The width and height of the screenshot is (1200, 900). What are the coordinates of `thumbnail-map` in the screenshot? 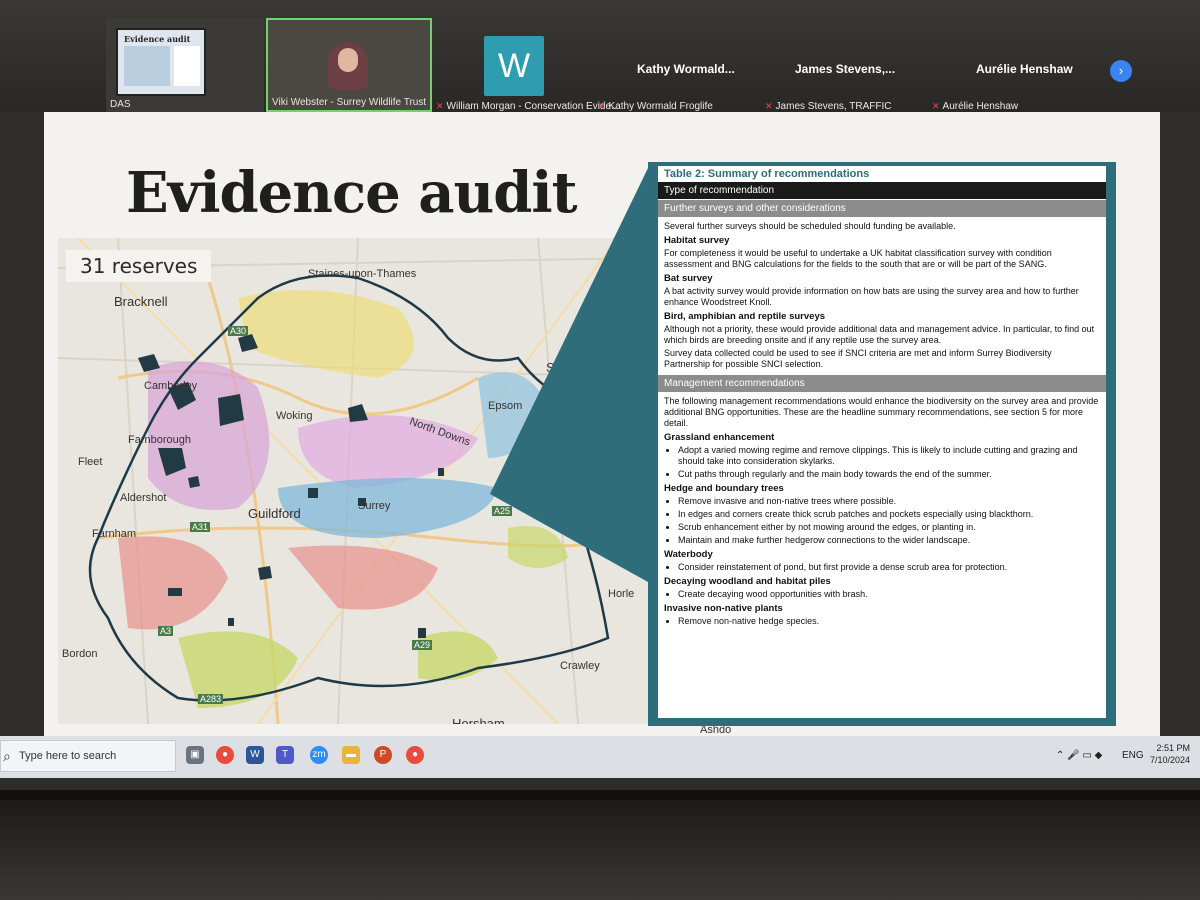 It's located at (147, 66).